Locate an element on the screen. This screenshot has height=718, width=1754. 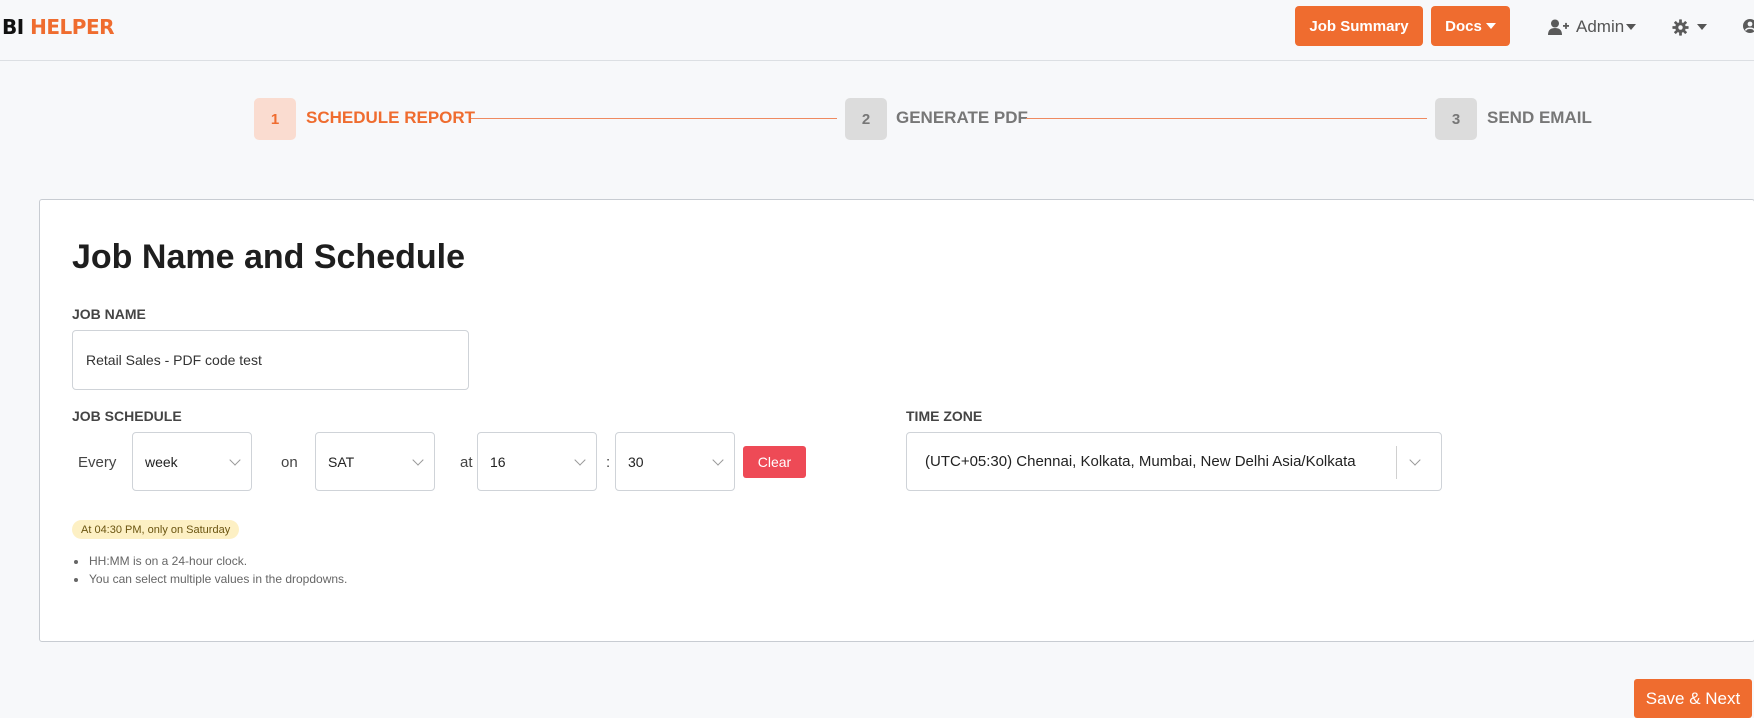
page-title: Job Name and Schedule is located at coordinates (268, 257).